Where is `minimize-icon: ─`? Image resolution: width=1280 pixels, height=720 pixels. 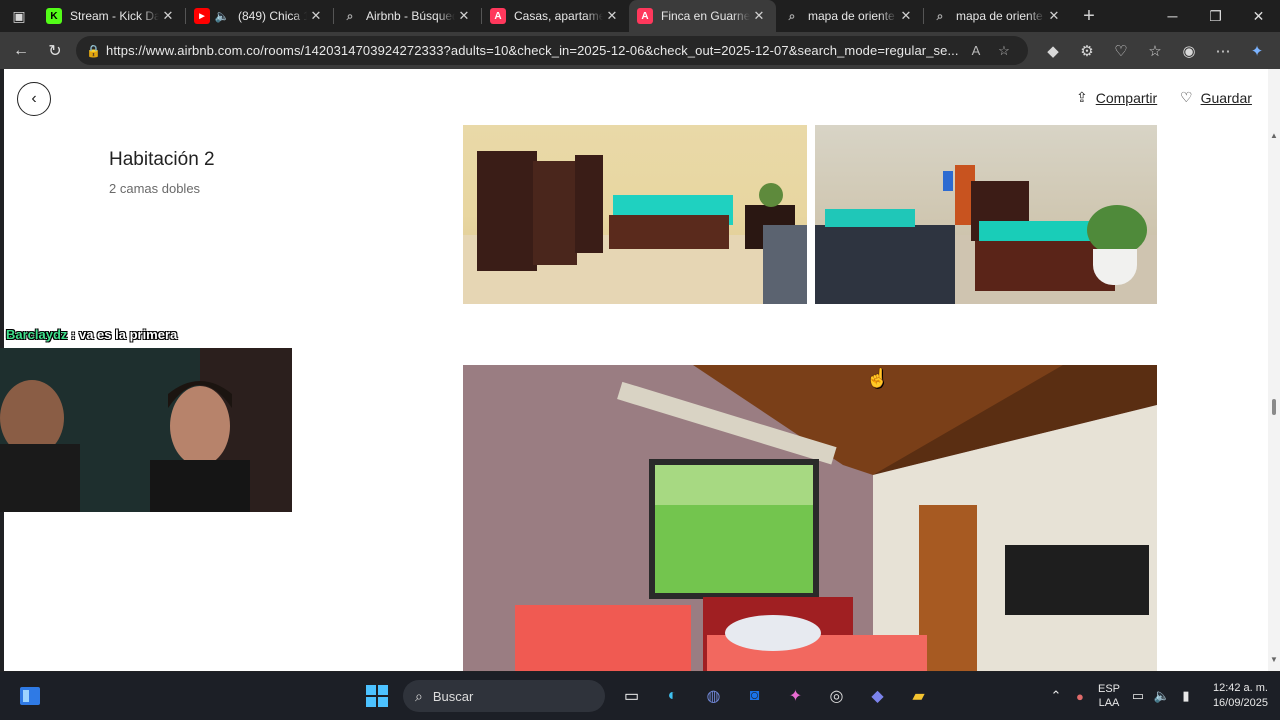
minimize-icon: ─ is located at coordinates (1172, 16).